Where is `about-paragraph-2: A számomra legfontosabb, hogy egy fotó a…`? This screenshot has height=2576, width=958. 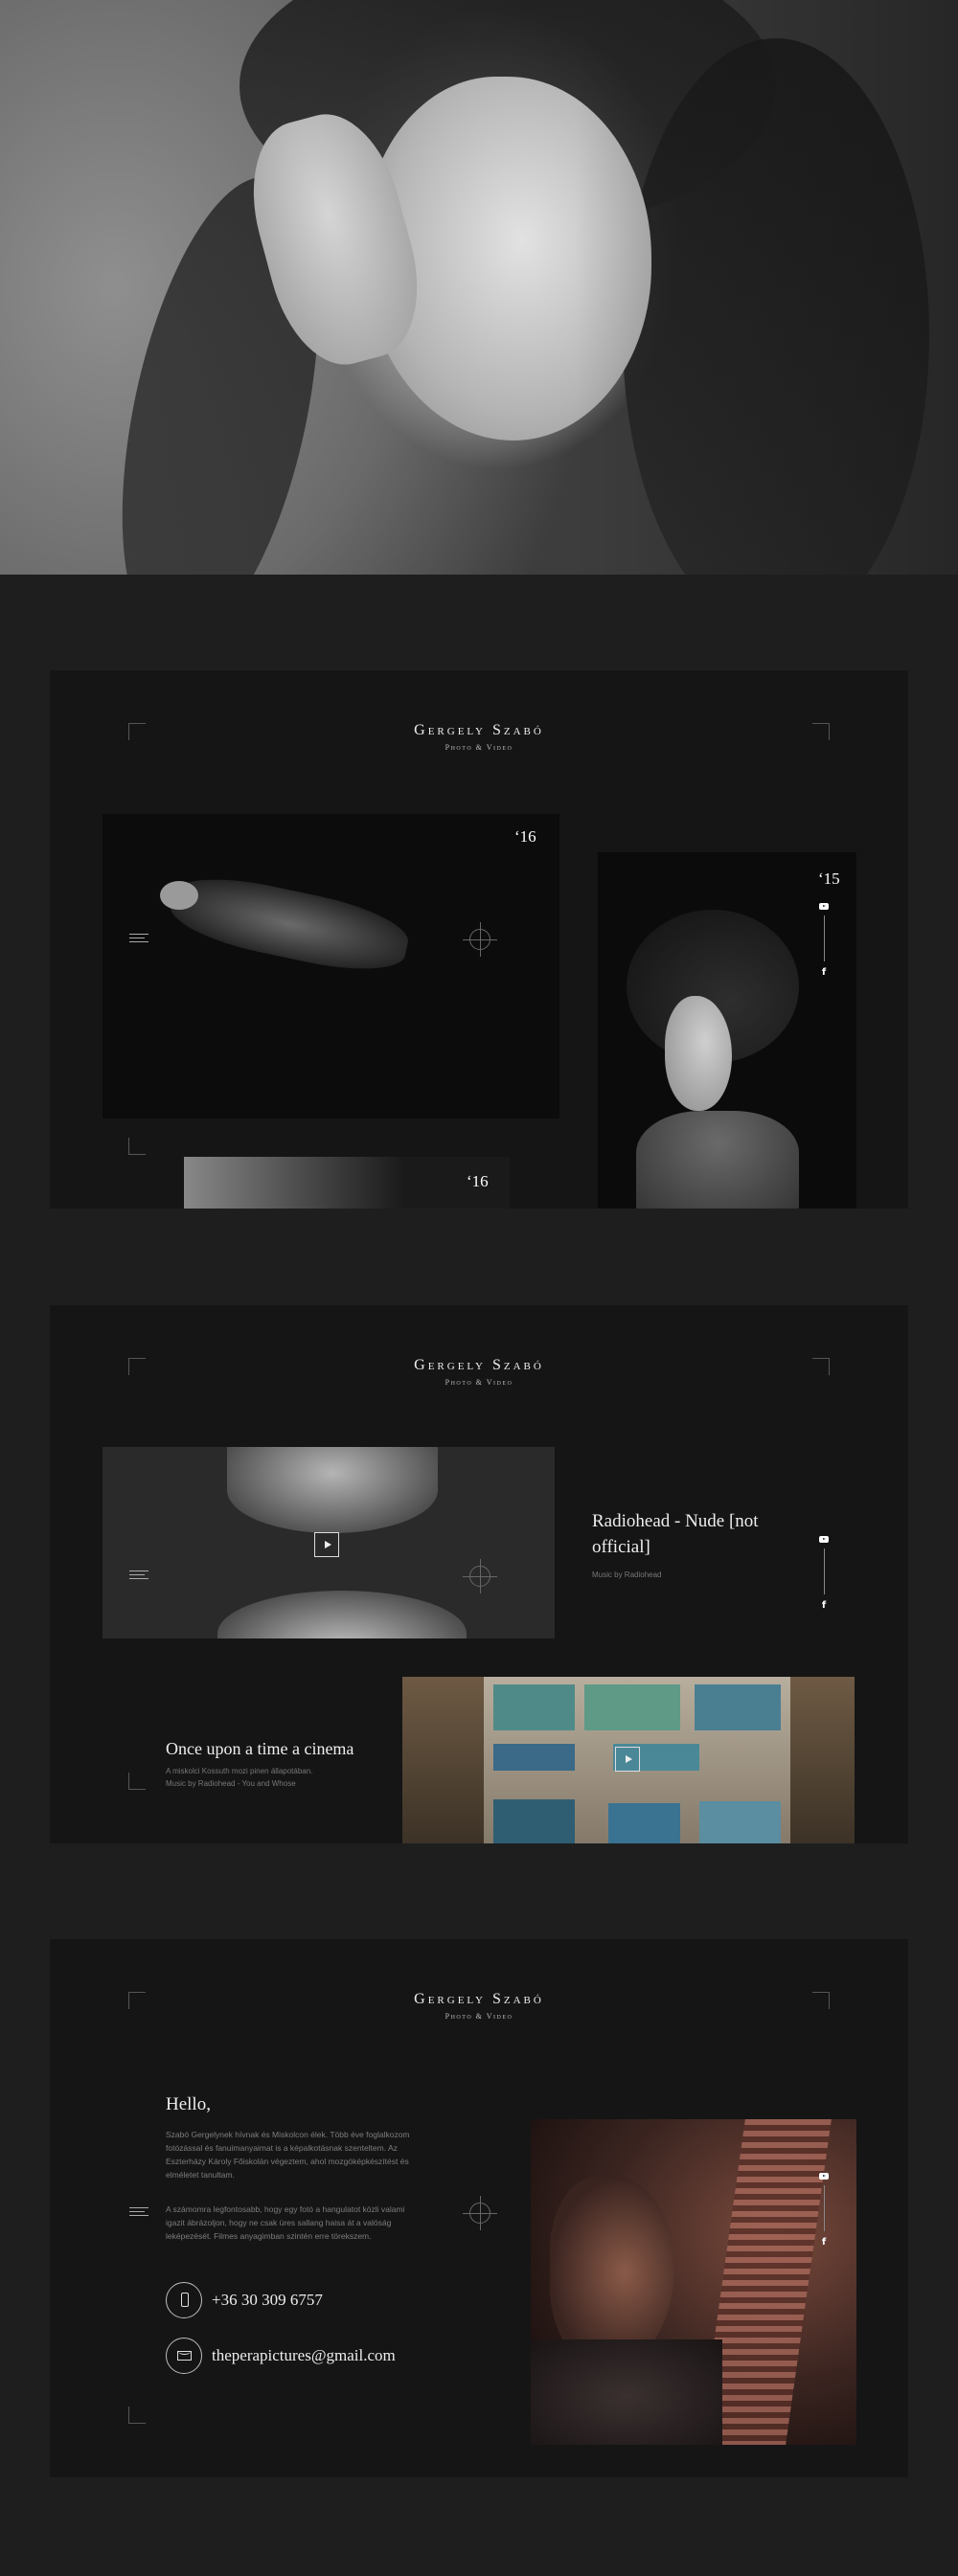 about-paragraph-2: A számomra legfontosabb, hogy egy fotó a… is located at coordinates (286, 2222).